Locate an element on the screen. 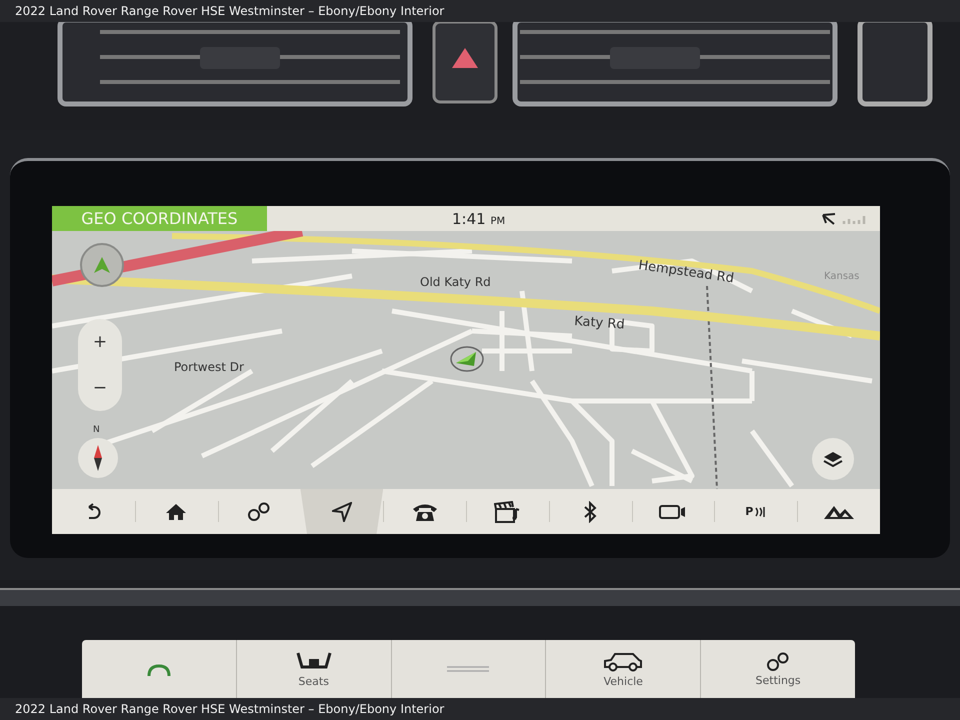  camera-icon is located at coordinates (672, 512).